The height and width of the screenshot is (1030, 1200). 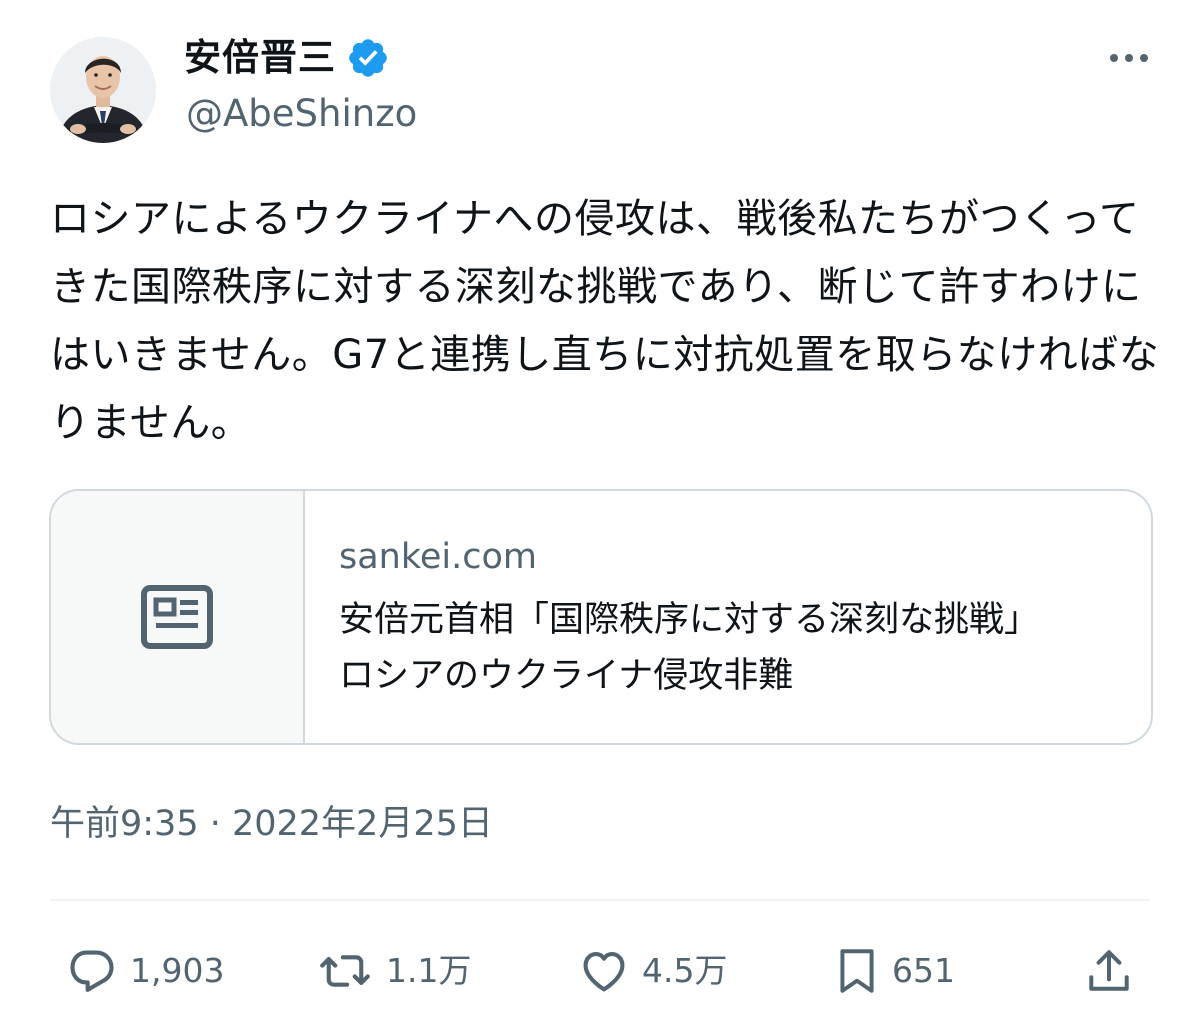 I want to click on reply-count: 1,903, so click(x=177, y=970).